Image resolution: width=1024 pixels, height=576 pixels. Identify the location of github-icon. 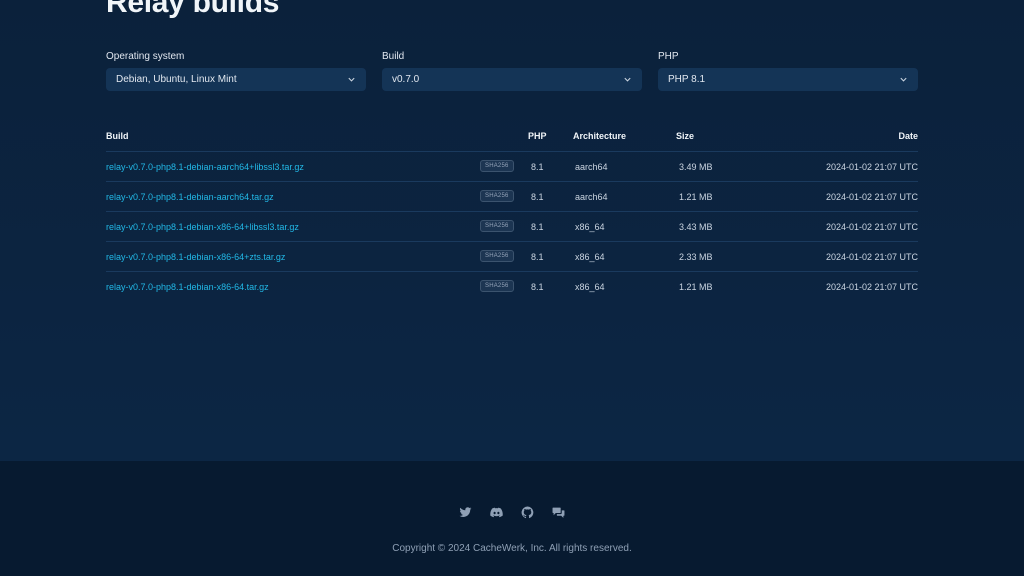
(527, 512).